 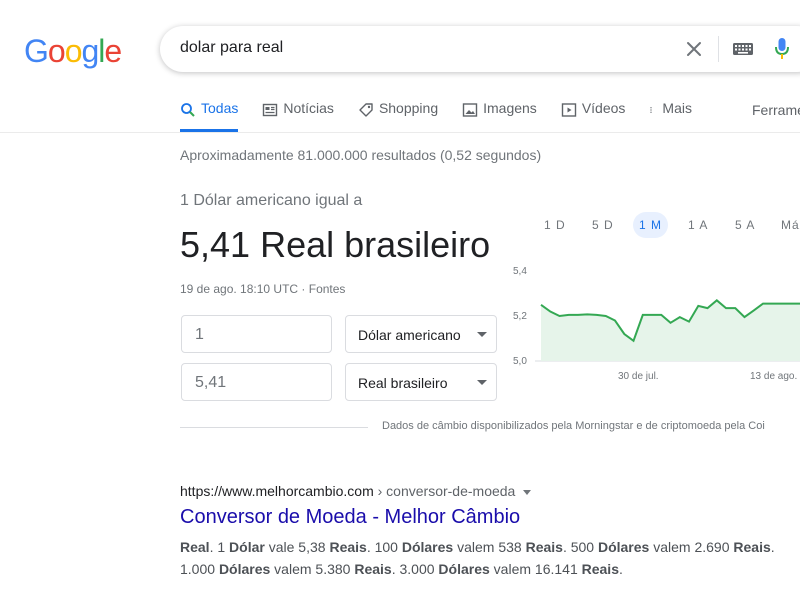 I want to click on y-tick-label: 5,2, so click(x=520, y=316).